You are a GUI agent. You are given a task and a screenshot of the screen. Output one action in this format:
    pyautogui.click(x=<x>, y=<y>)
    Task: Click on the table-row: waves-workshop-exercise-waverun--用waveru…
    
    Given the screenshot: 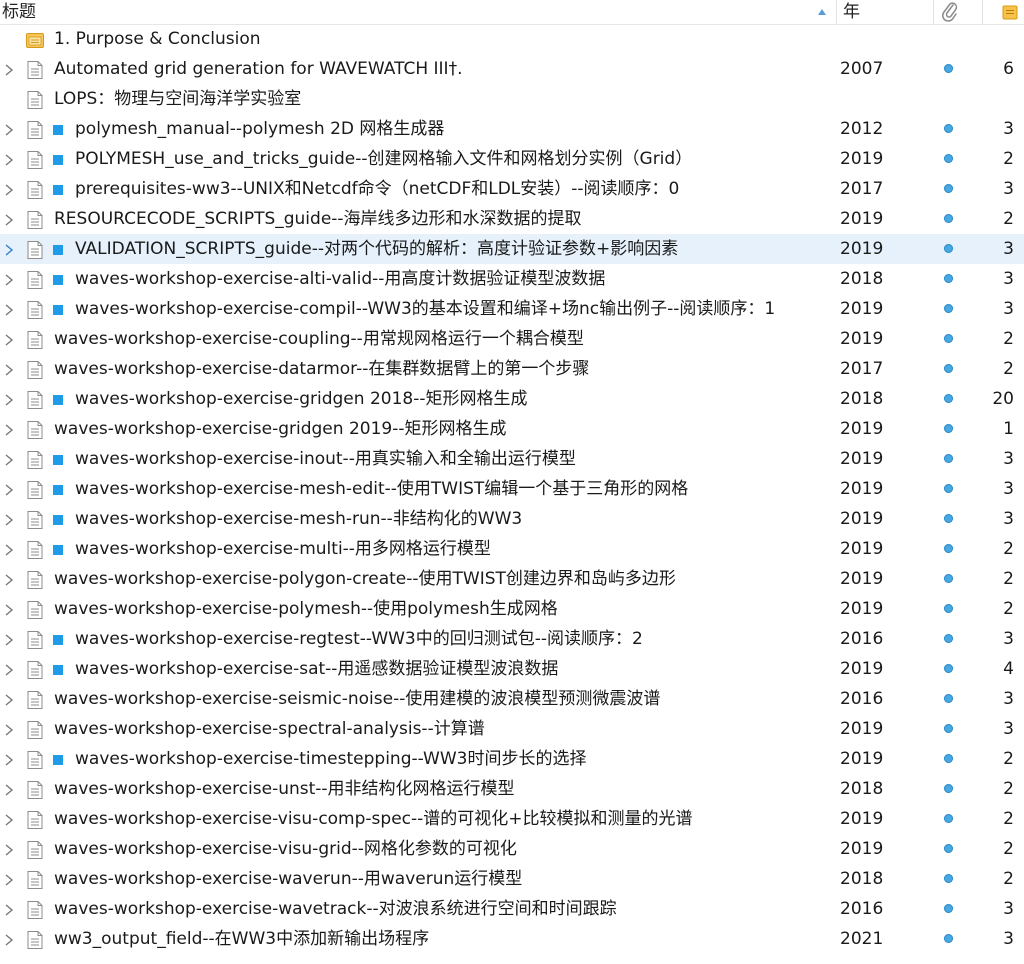 What is the action you would take?
    pyautogui.click(x=512, y=879)
    